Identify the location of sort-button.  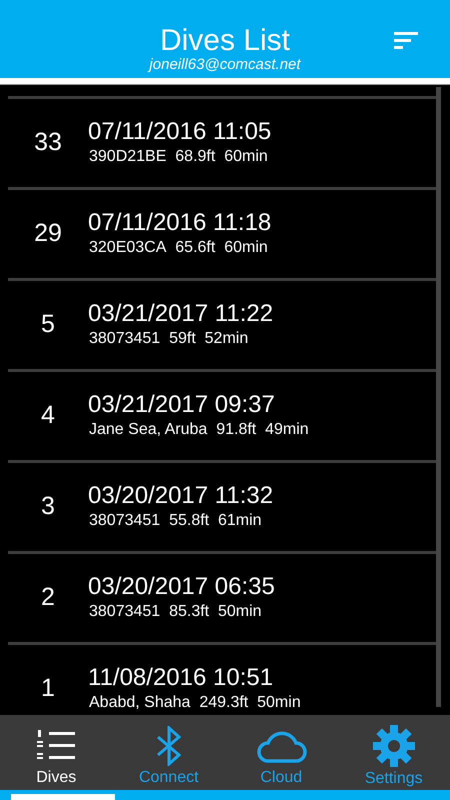
(407, 41).